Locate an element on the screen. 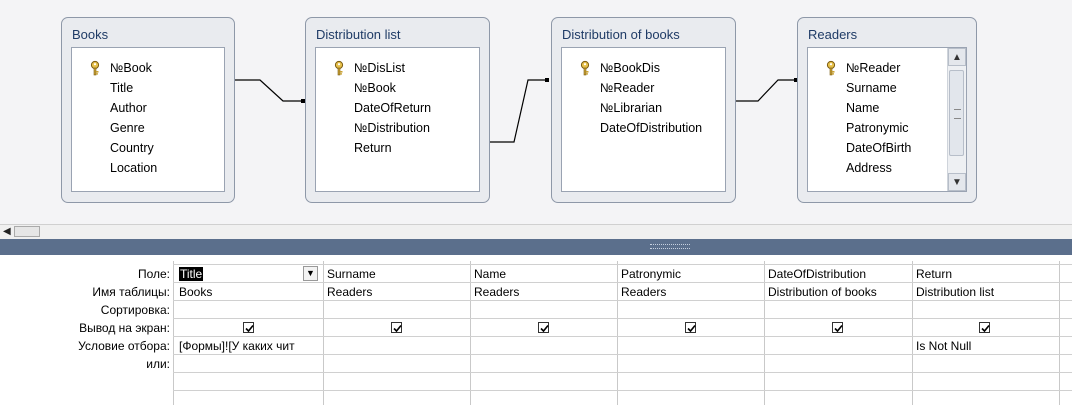 The image size is (1072, 405). grid-cell-text: Is Not Null is located at coordinates (944, 346).